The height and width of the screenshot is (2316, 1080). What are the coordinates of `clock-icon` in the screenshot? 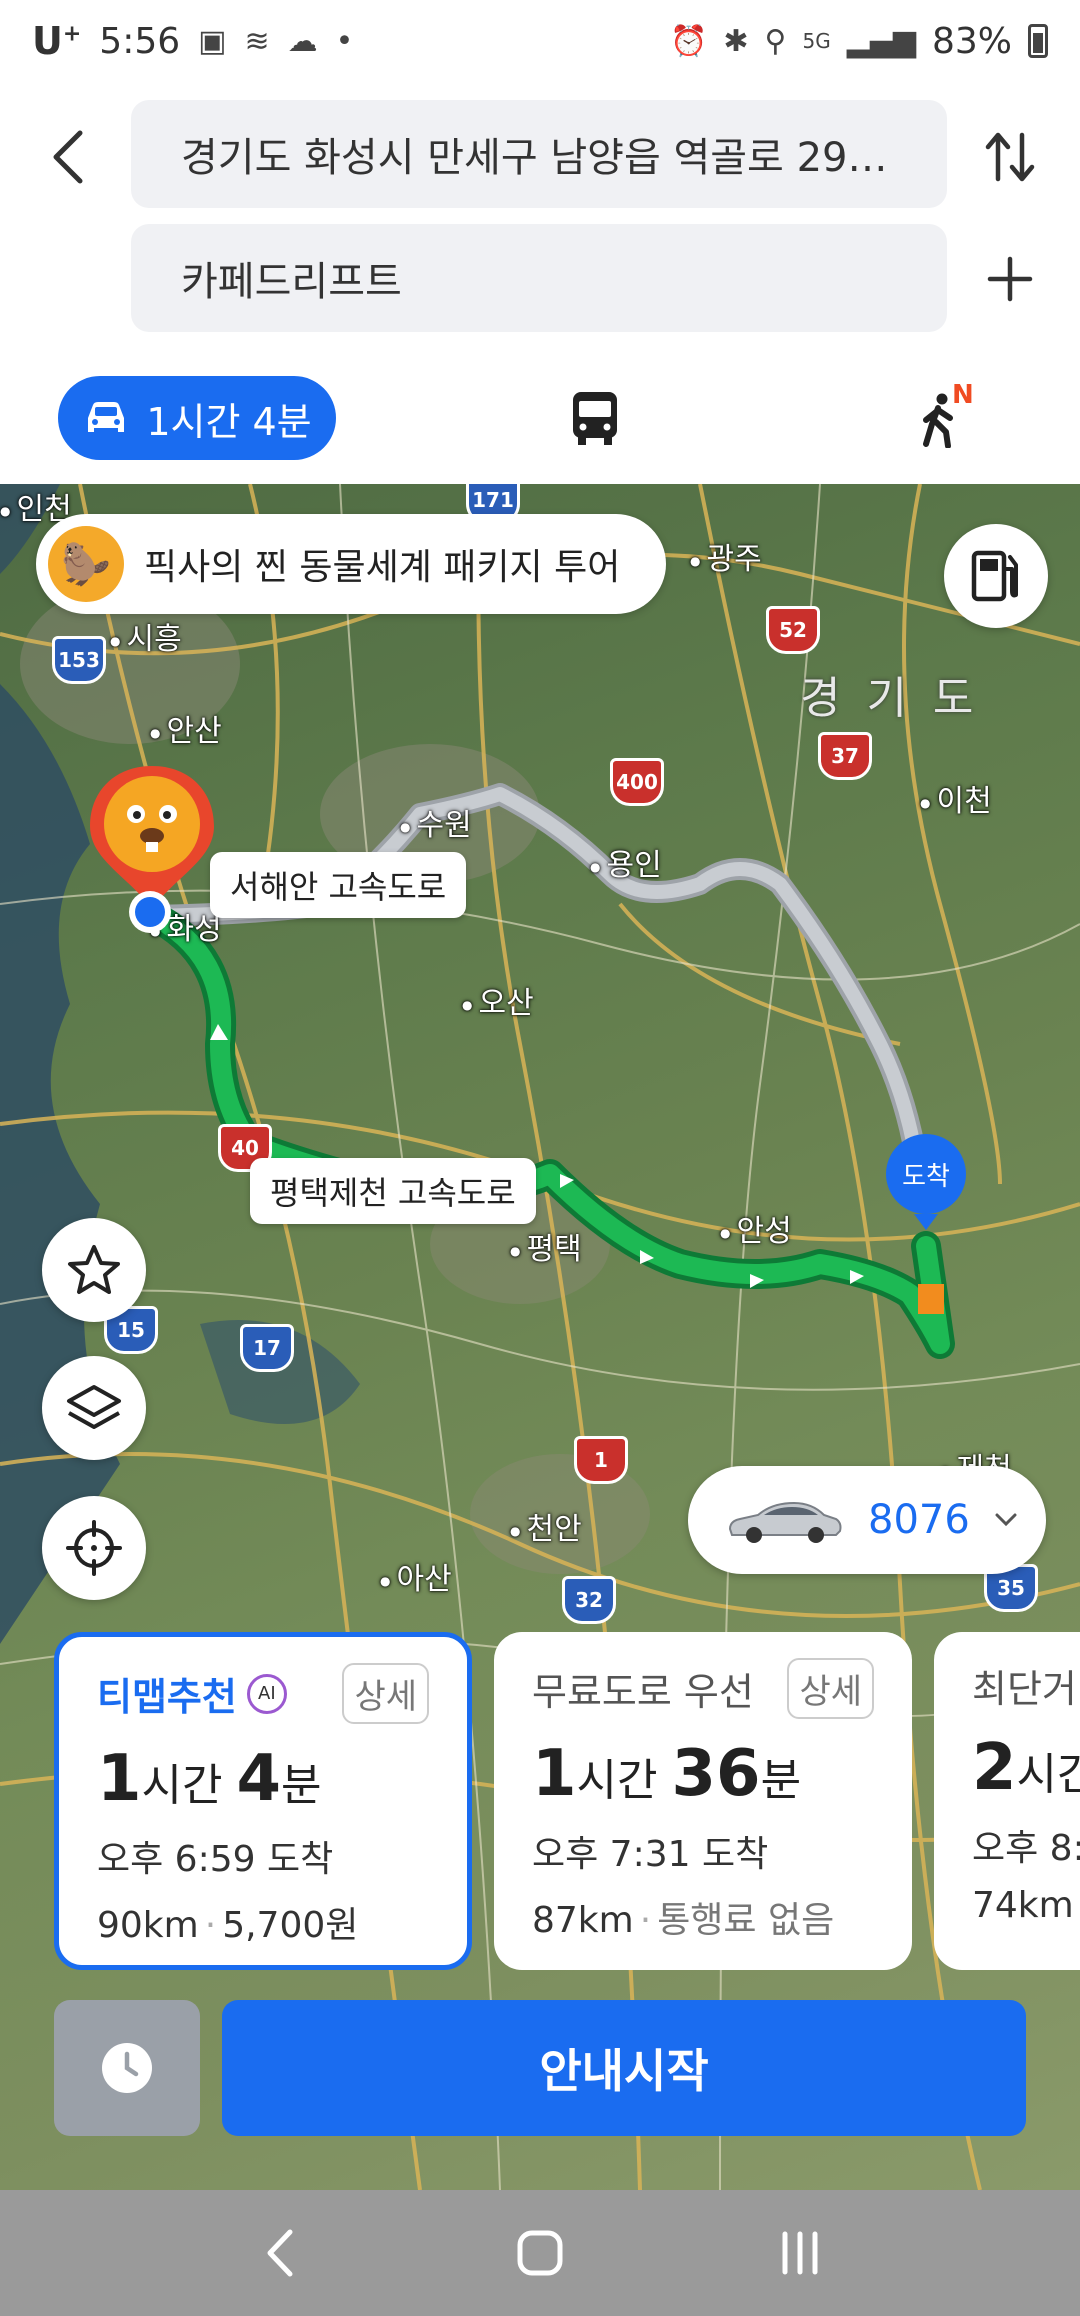 It's located at (127, 2068).